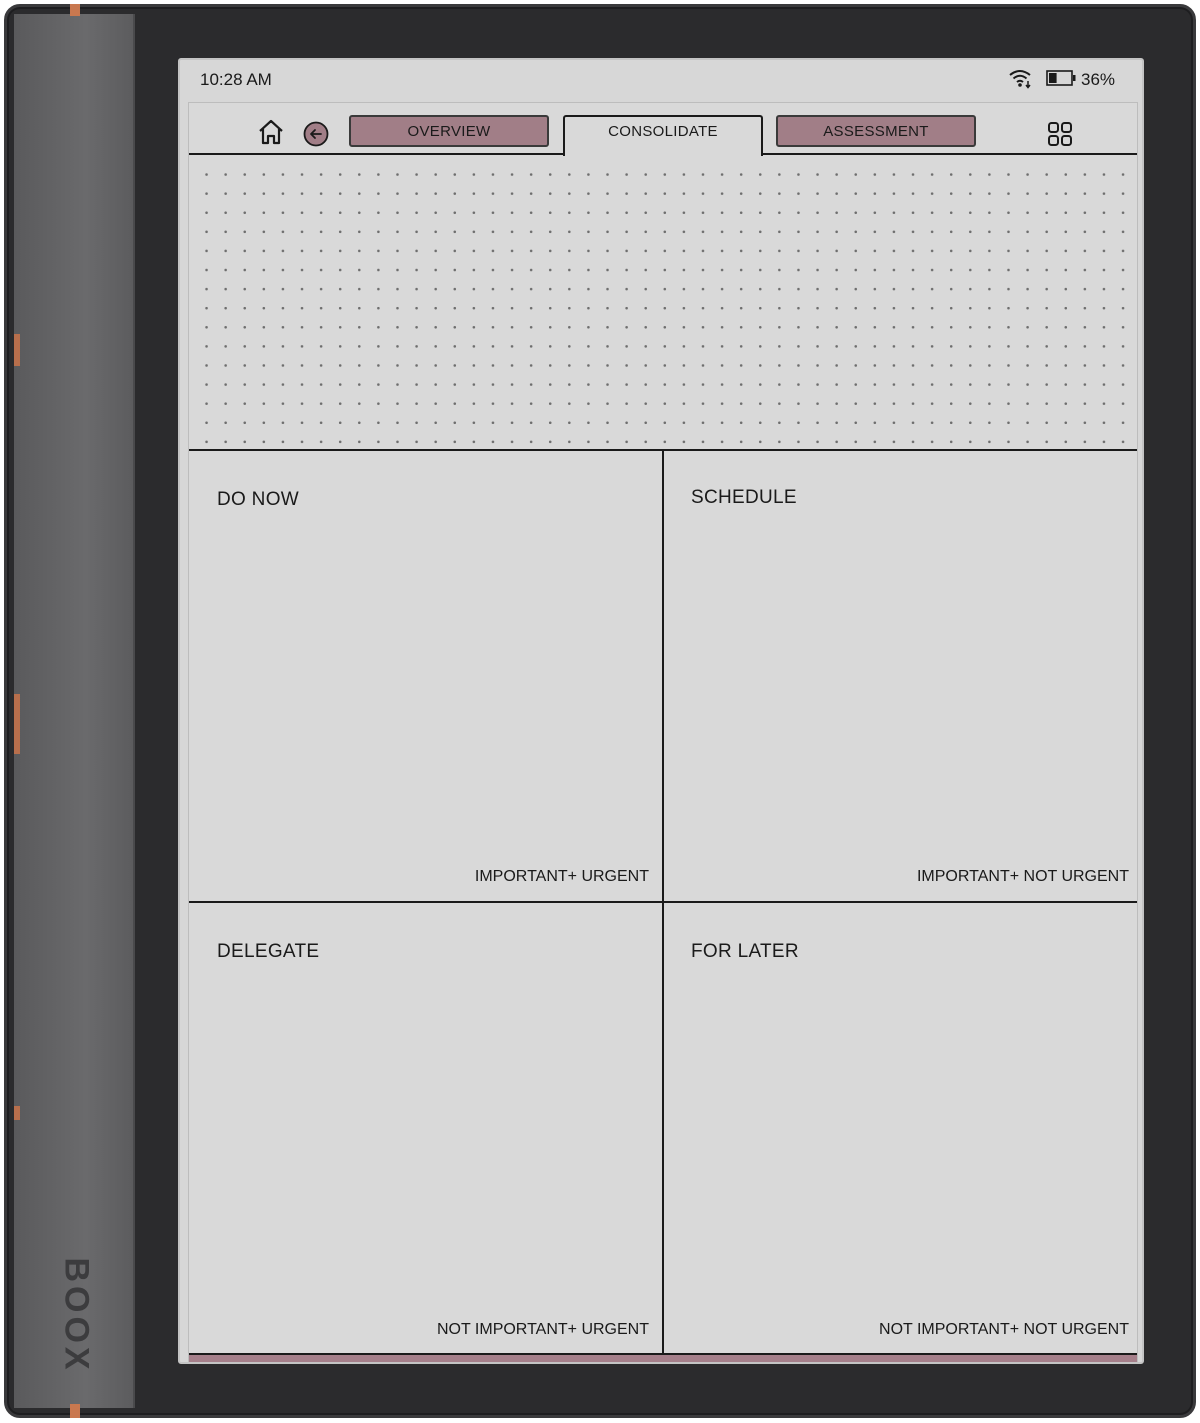  Describe the element at coordinates (258, 499) in the screenshot. I see `quadrant-title-do-now: DO NOW` at that location.